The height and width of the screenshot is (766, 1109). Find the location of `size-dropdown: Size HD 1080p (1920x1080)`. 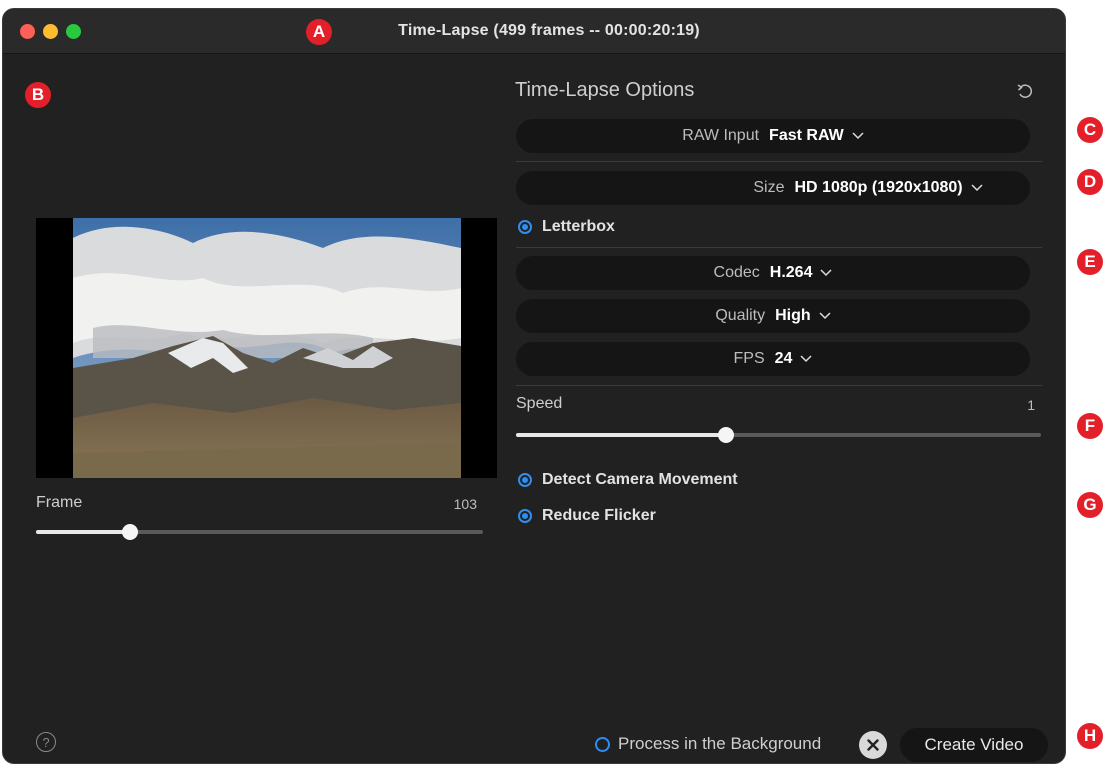

size-dropdown: Size HD 1080p (1920x1080) is located at coordinates (773, 188).